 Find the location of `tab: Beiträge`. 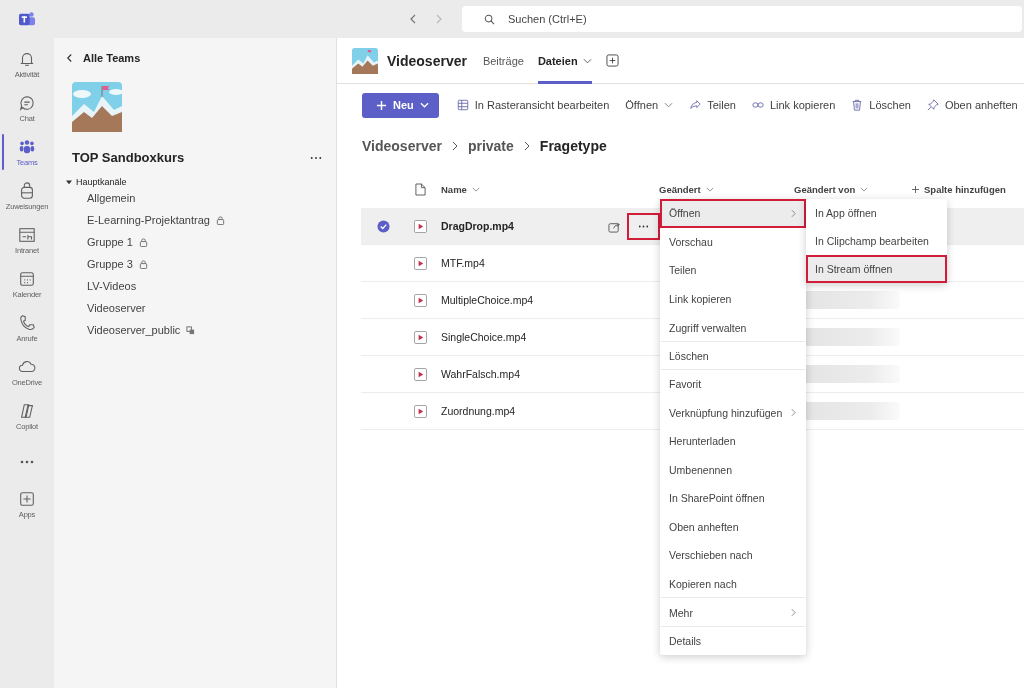

tab: Beiträge is located at coordinates (503, 60).